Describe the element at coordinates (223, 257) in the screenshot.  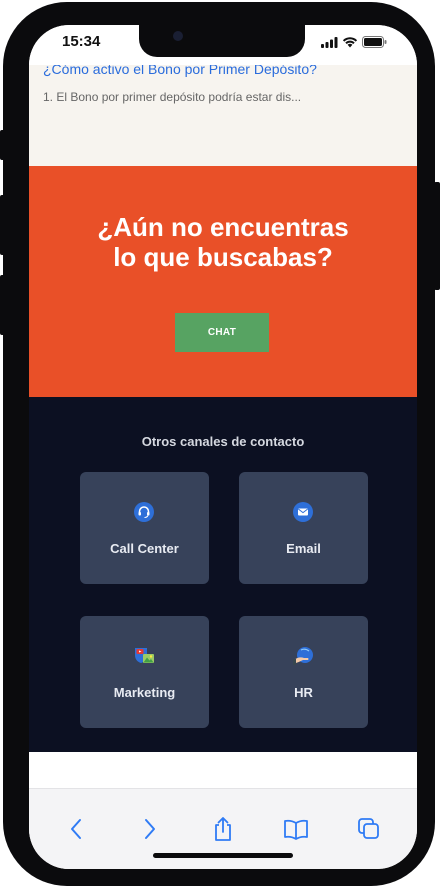
I see `cta-title-line-2: lo que buscabas?` at that location.